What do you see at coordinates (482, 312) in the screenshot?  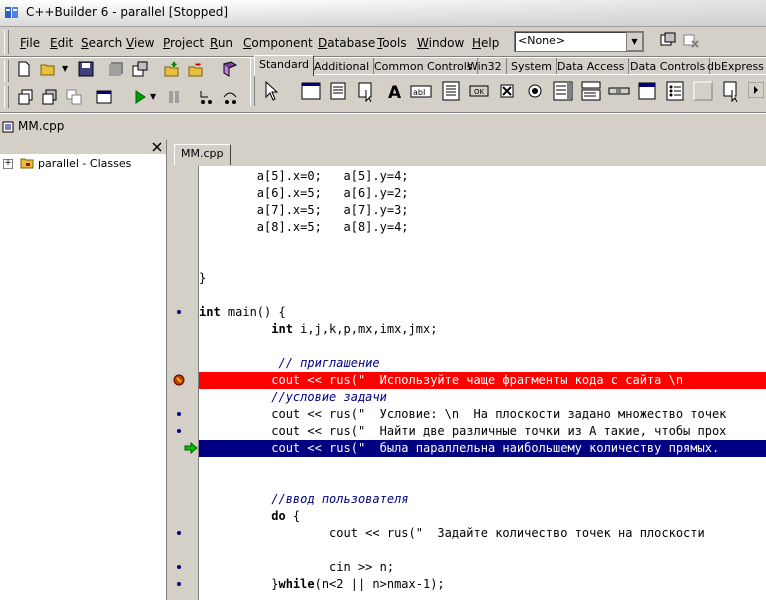 I see `code-line: int main() {` at bounding box center [482, 312].